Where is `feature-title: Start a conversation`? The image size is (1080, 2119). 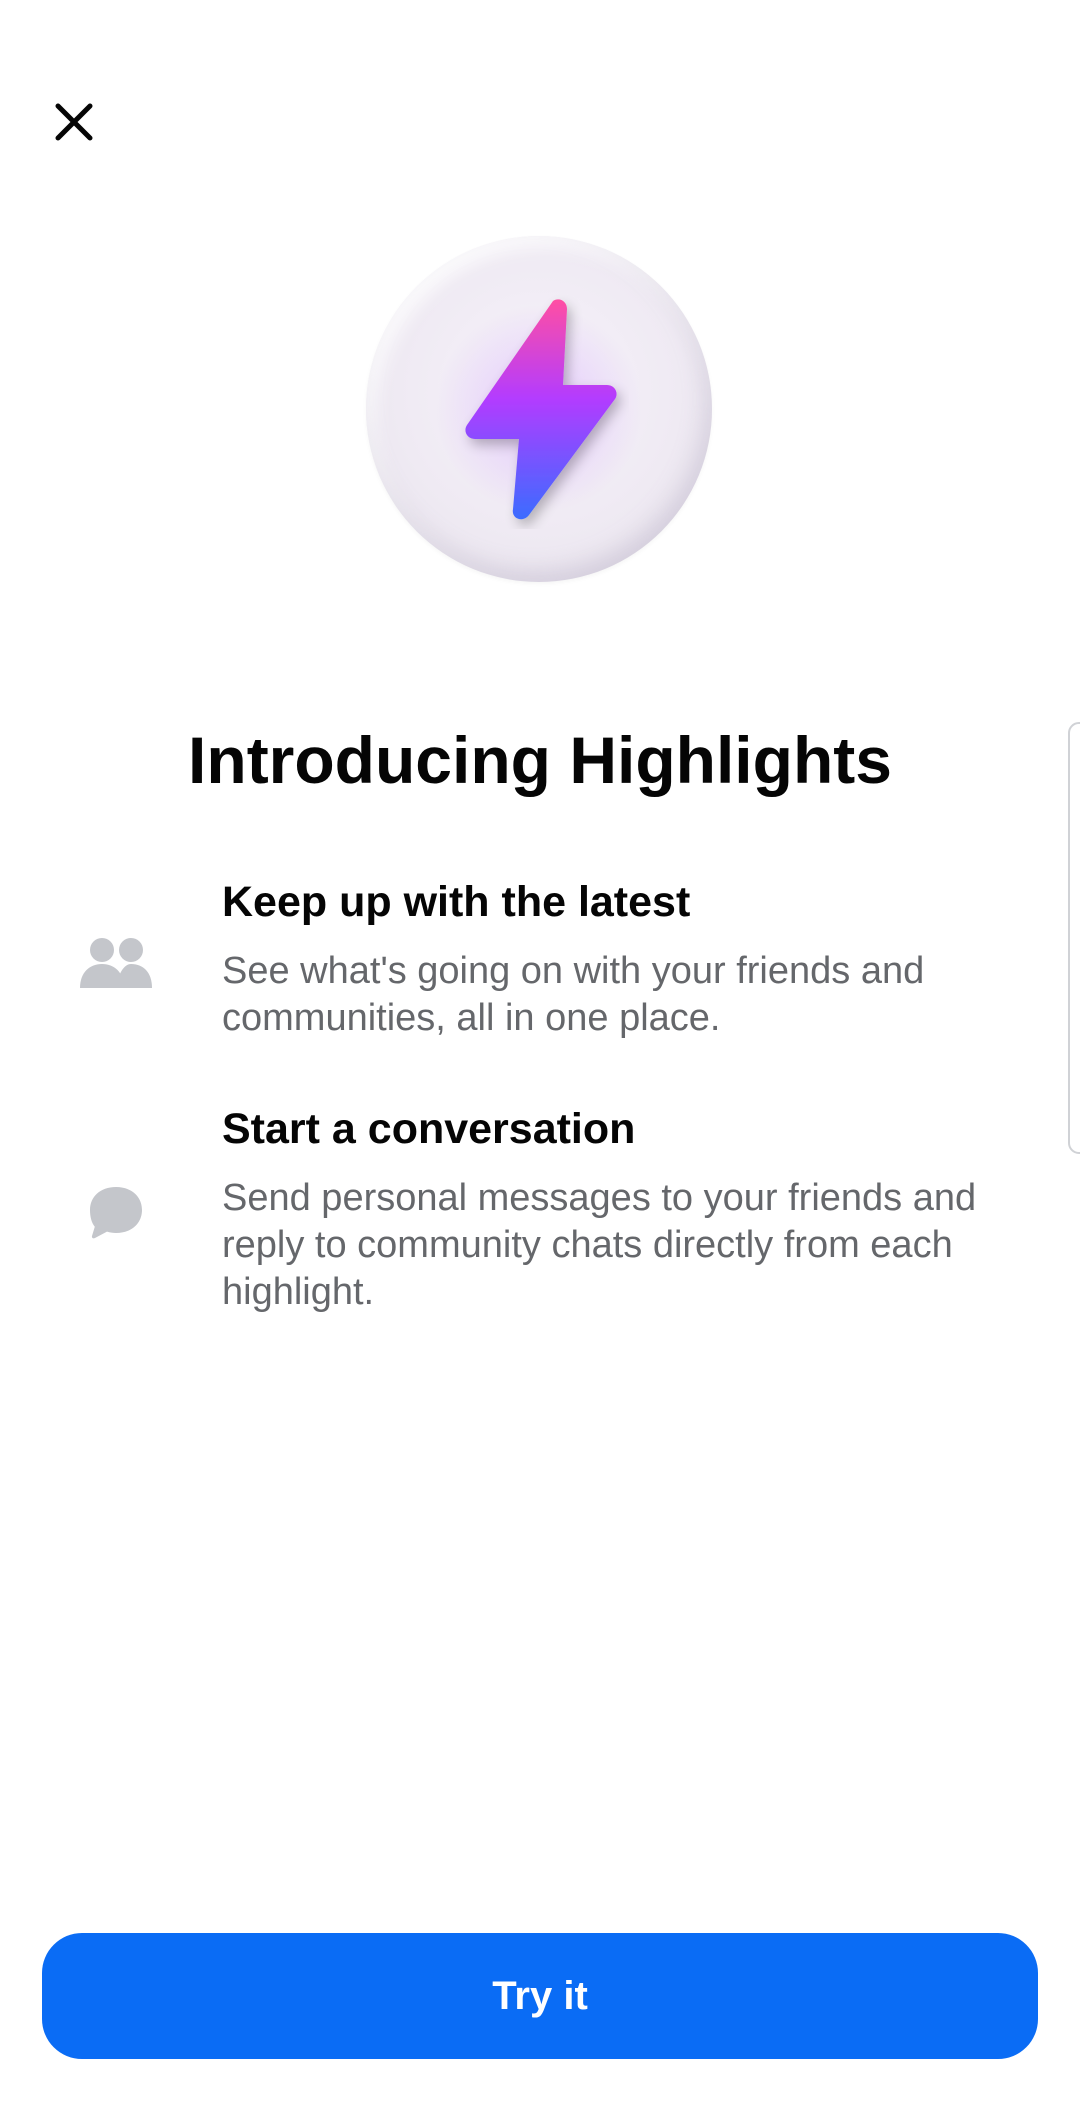 feature-title: Start a conversation is located at coordinates (429, 1129).